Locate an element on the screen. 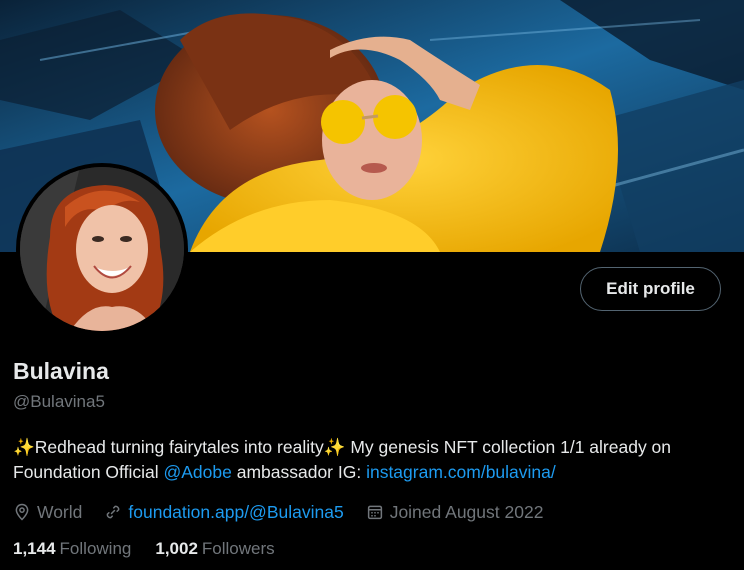 The image size is (744, 570). joined-item: Joined August 2022 is located at coordinates (455, 512).